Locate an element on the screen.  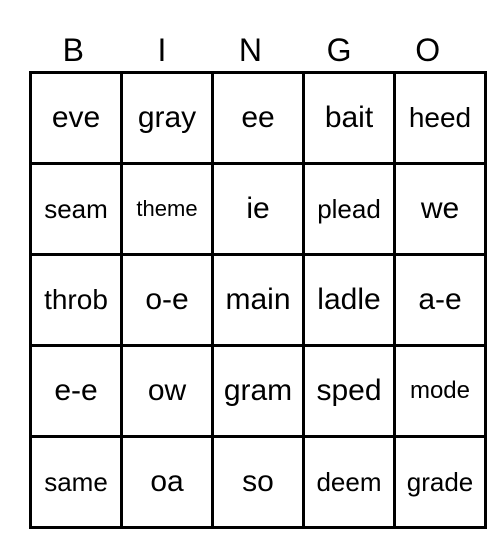
bingo-cell: o-e is located at coordinates (167, 300).